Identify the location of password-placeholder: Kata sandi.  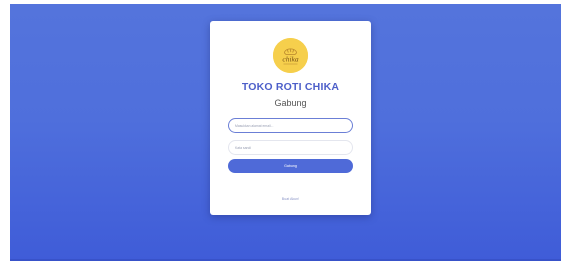
(243, 147).